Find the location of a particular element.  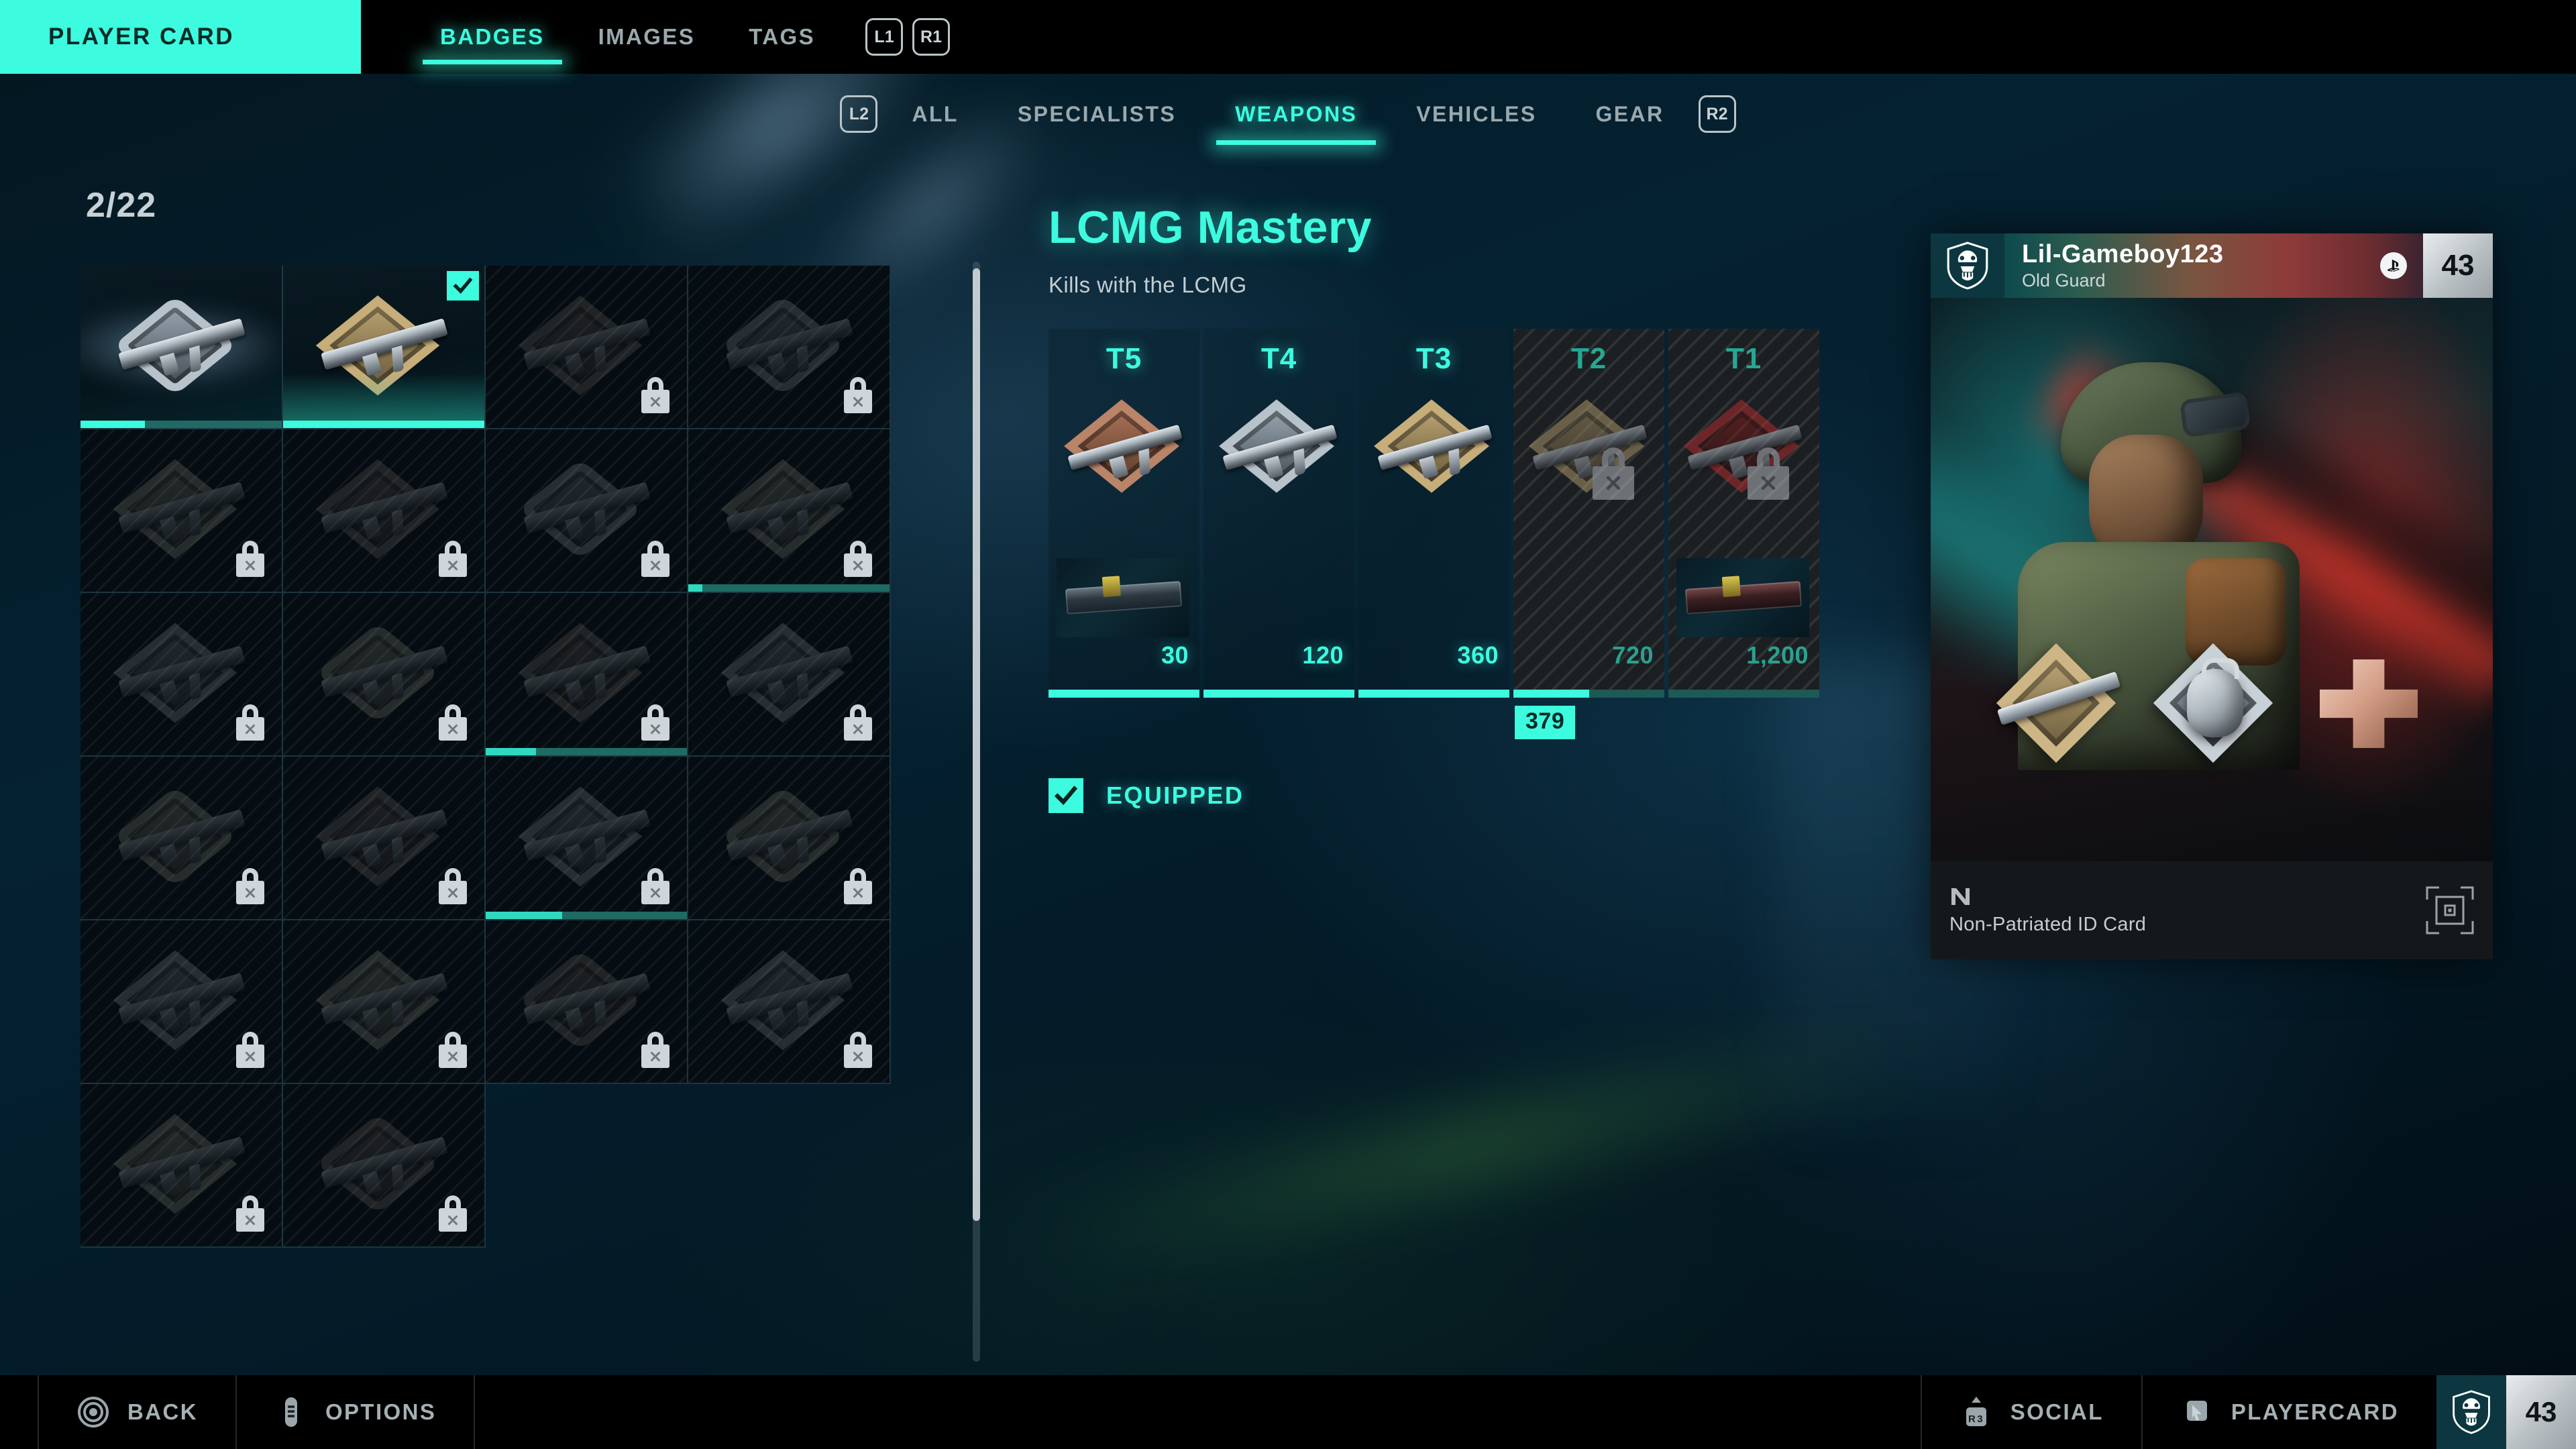

equipped-checkbox is located at coordinates (1066, 795).